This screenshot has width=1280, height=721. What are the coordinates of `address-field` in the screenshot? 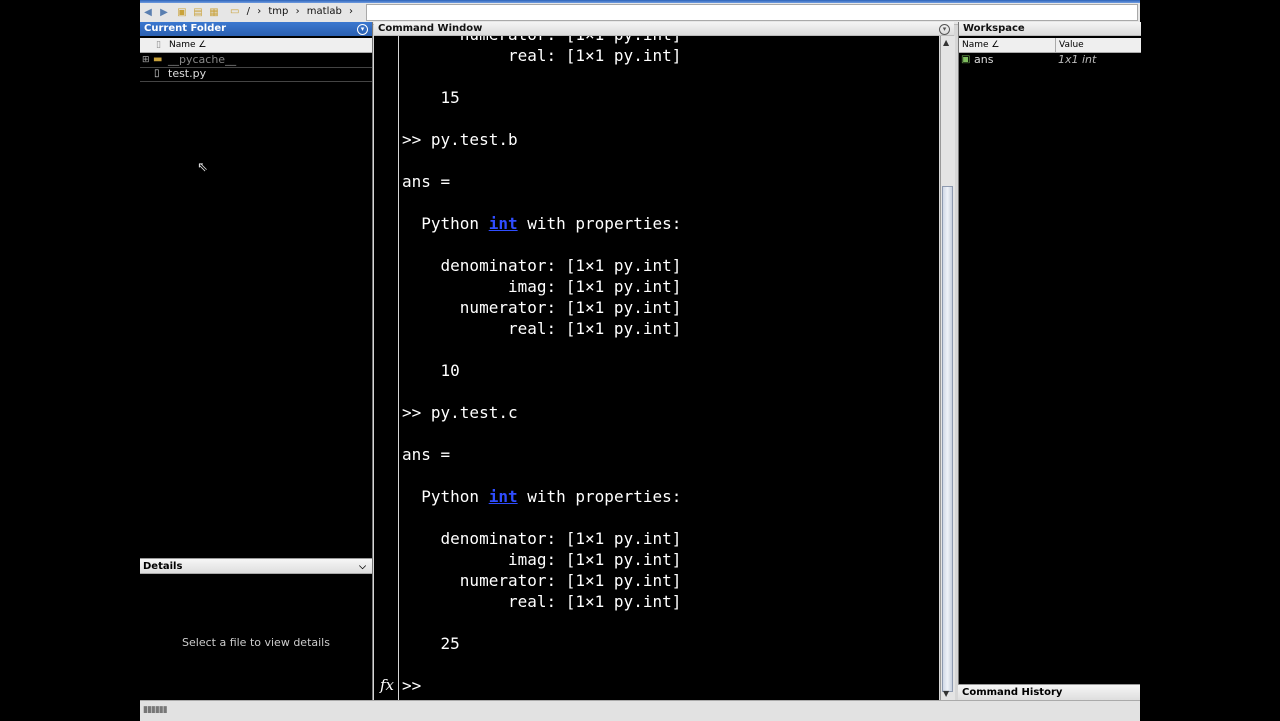 It's located at (752, 12).